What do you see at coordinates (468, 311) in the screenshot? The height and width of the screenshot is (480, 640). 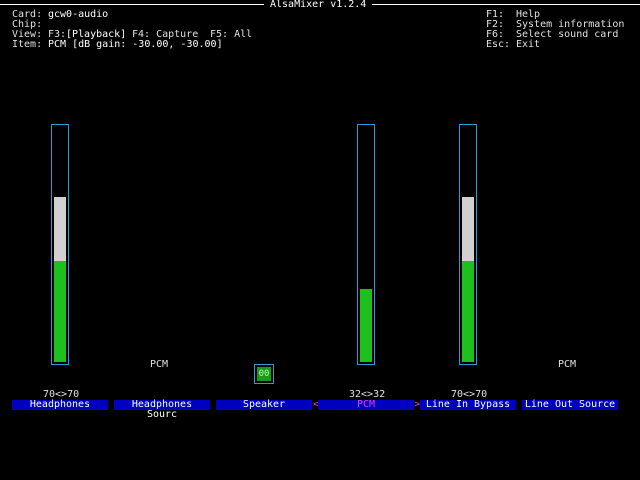 I see `line-in-bypass-level-fill` at bounding box center [468, 311].